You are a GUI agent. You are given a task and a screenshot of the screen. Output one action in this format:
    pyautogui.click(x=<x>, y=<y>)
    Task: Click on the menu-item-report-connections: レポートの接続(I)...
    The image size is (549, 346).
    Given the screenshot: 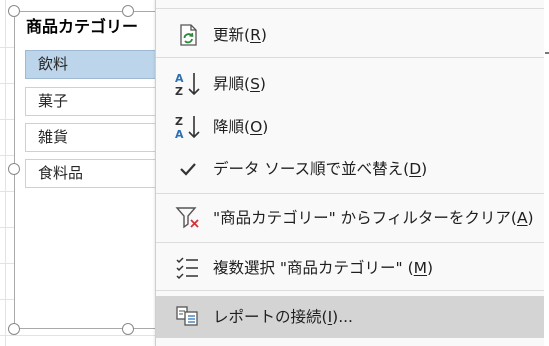 What is the action you would take?
    pyautogui.click(x=350, y=317)
    